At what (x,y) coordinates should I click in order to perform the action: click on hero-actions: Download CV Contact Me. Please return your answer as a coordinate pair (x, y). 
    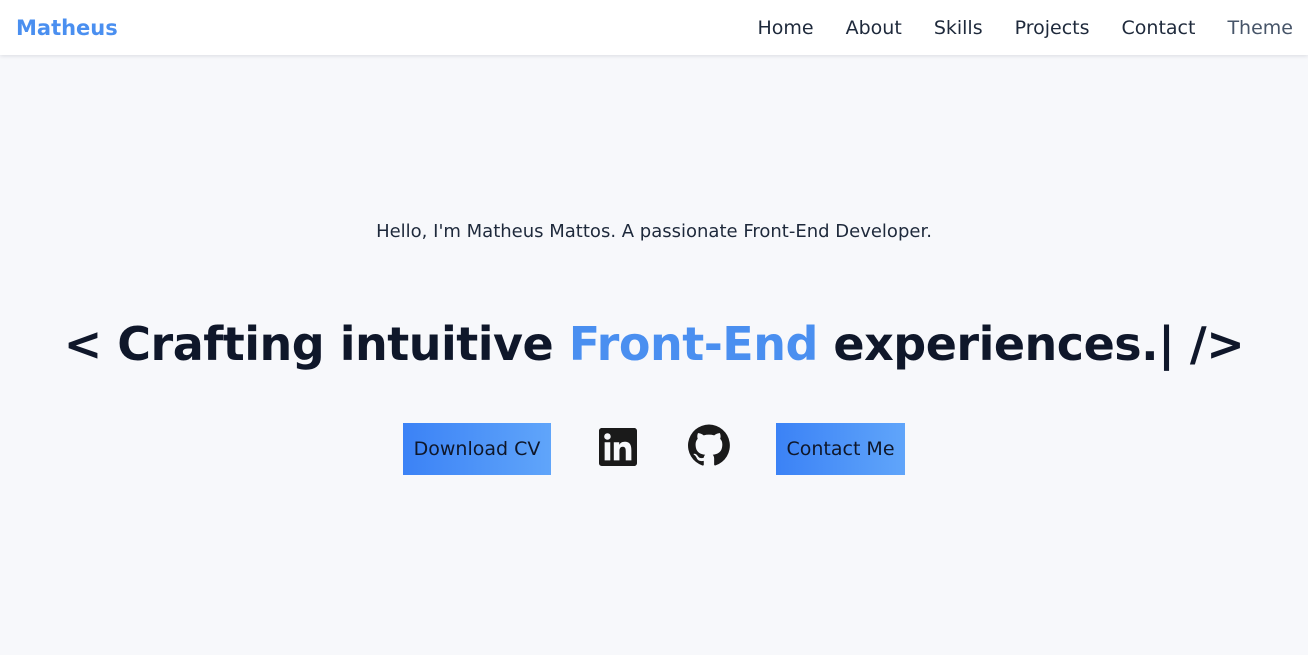
    Looking at the image, I should click on (654, 449).